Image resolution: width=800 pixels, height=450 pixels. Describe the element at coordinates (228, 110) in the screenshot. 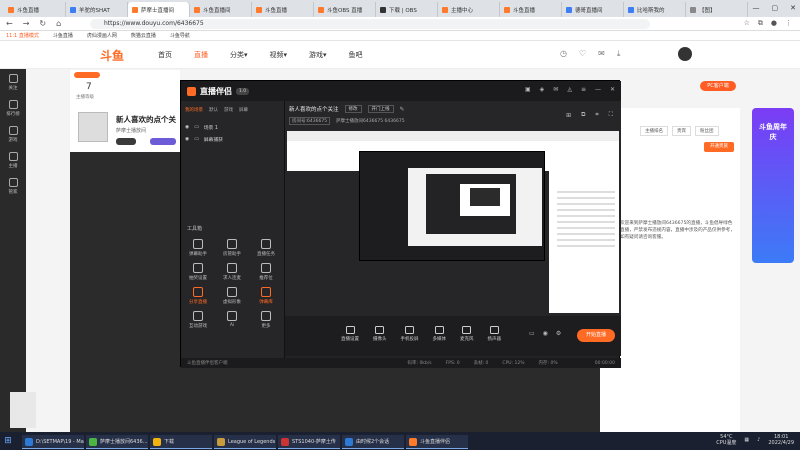

I see `scene-tab: 游戏` at that location.